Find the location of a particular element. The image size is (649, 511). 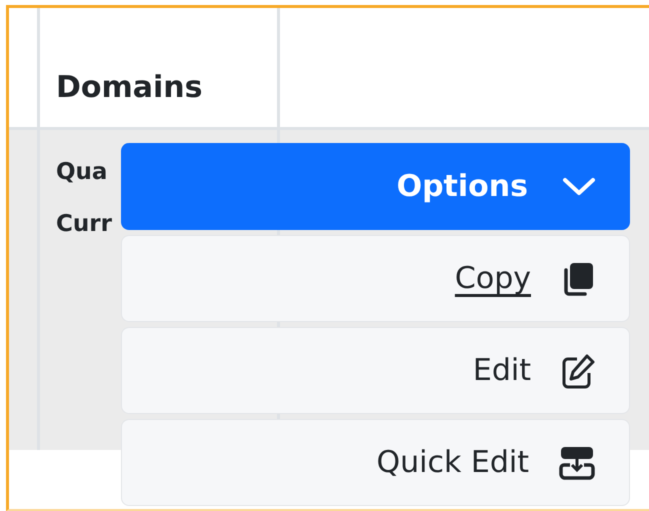

chevron-icon is located at coordinates (579, 186).